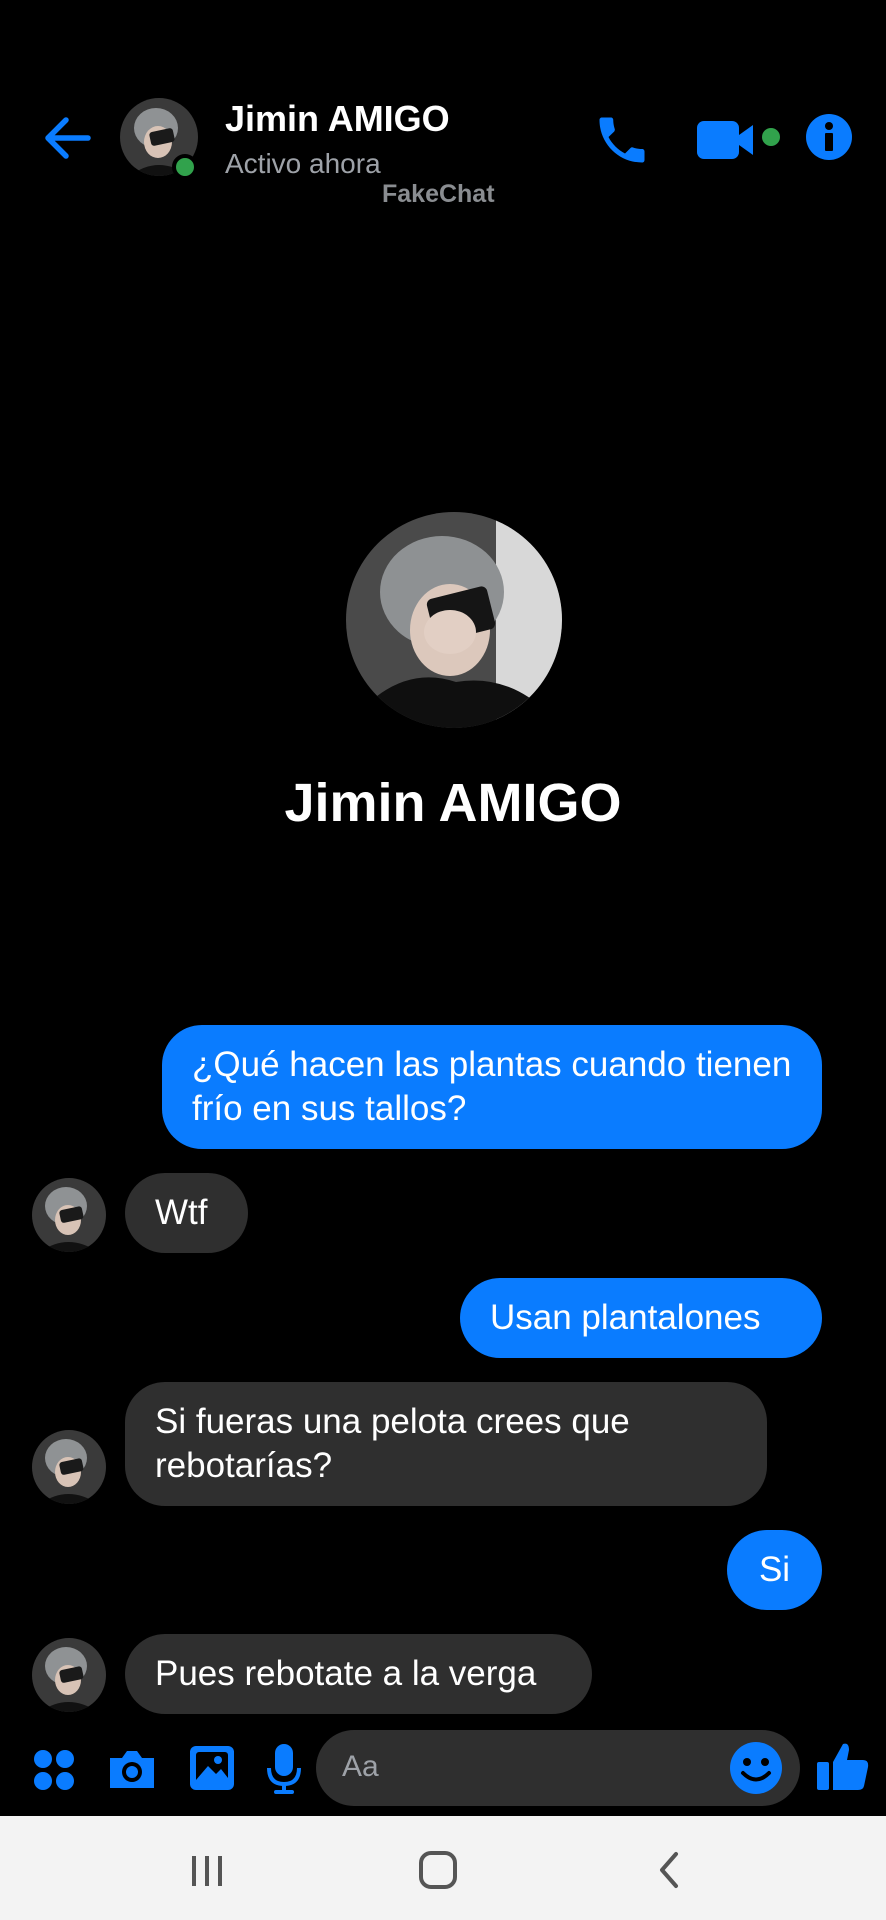  Describe the element at coordinates (186, 1213) in the screenshot. I see `message-bubble-incoming: Wtf` at that location.